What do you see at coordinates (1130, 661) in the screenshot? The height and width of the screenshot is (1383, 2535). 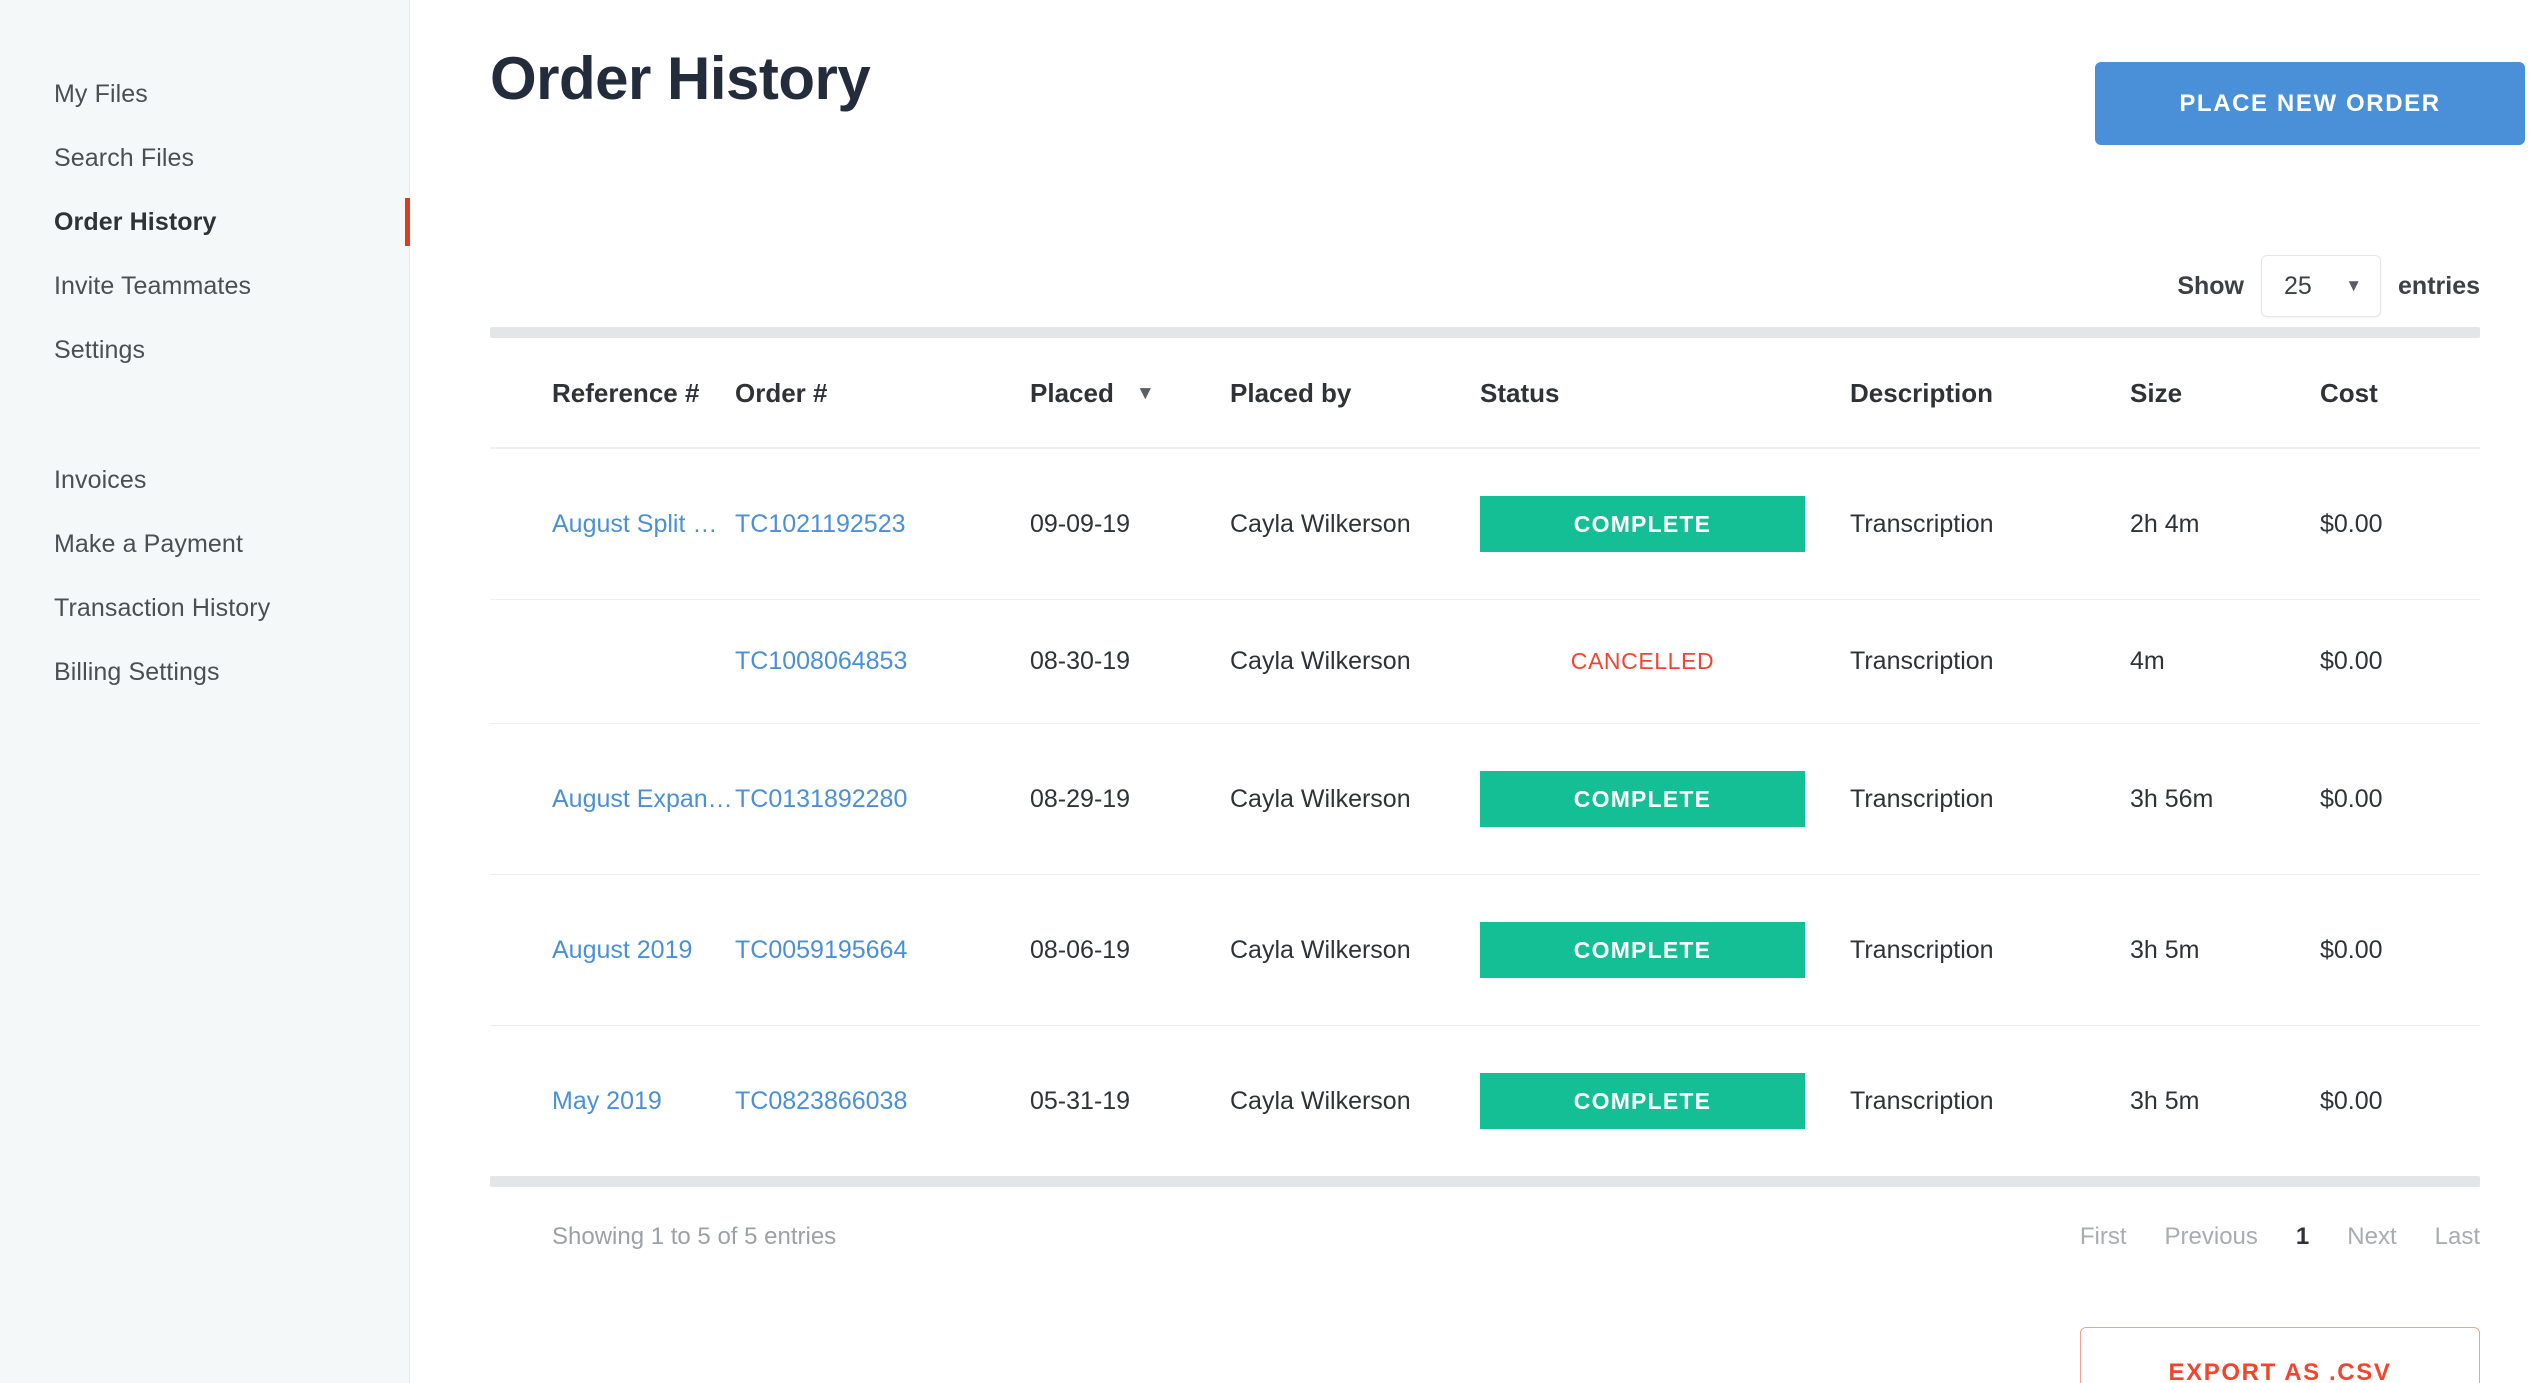 I see `cell-placed-date: 08-30-19` at bounding box center [1130, 661].